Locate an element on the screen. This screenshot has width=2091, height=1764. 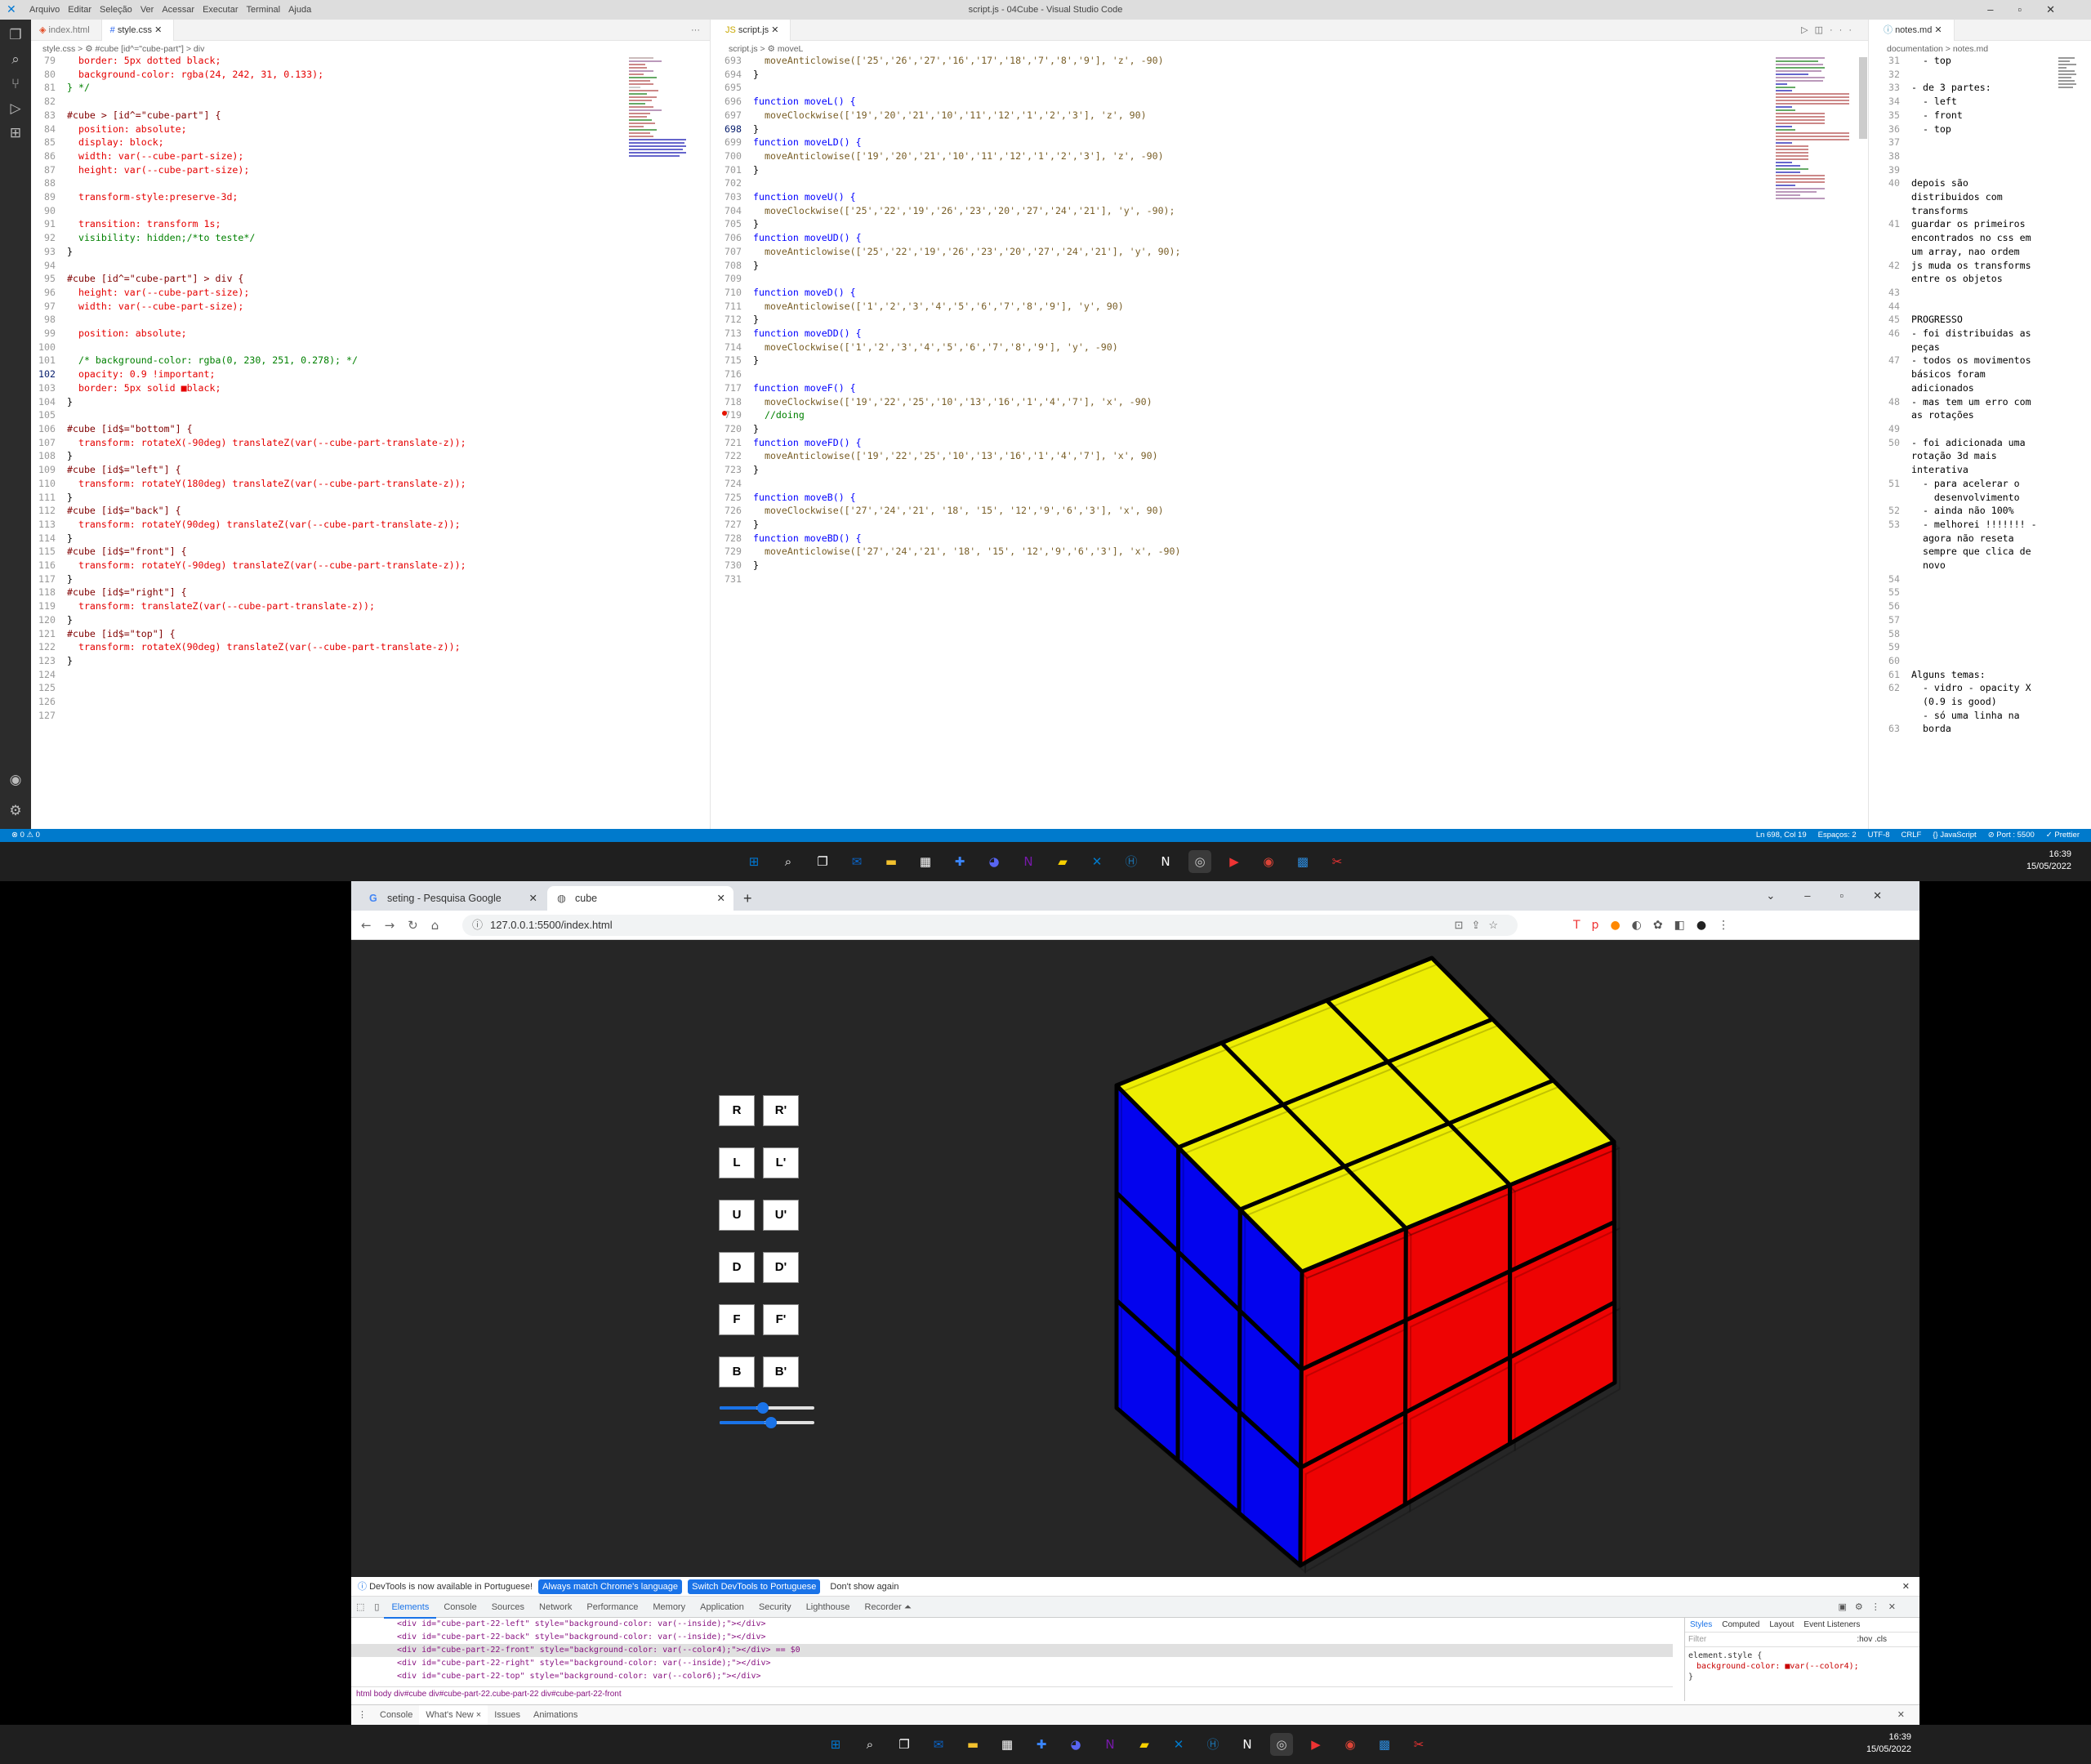
styles-filter: Filter :hov .cls is located at coordinates (1802, 1640).